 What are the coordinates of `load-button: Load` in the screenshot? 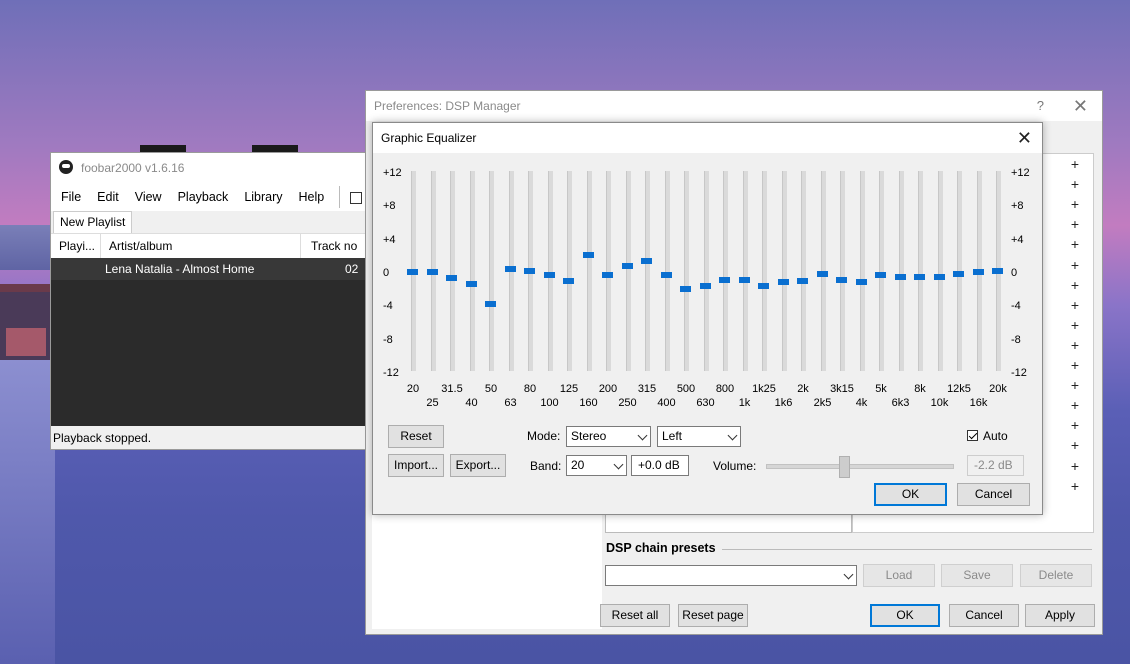 It's located at (899, 575).